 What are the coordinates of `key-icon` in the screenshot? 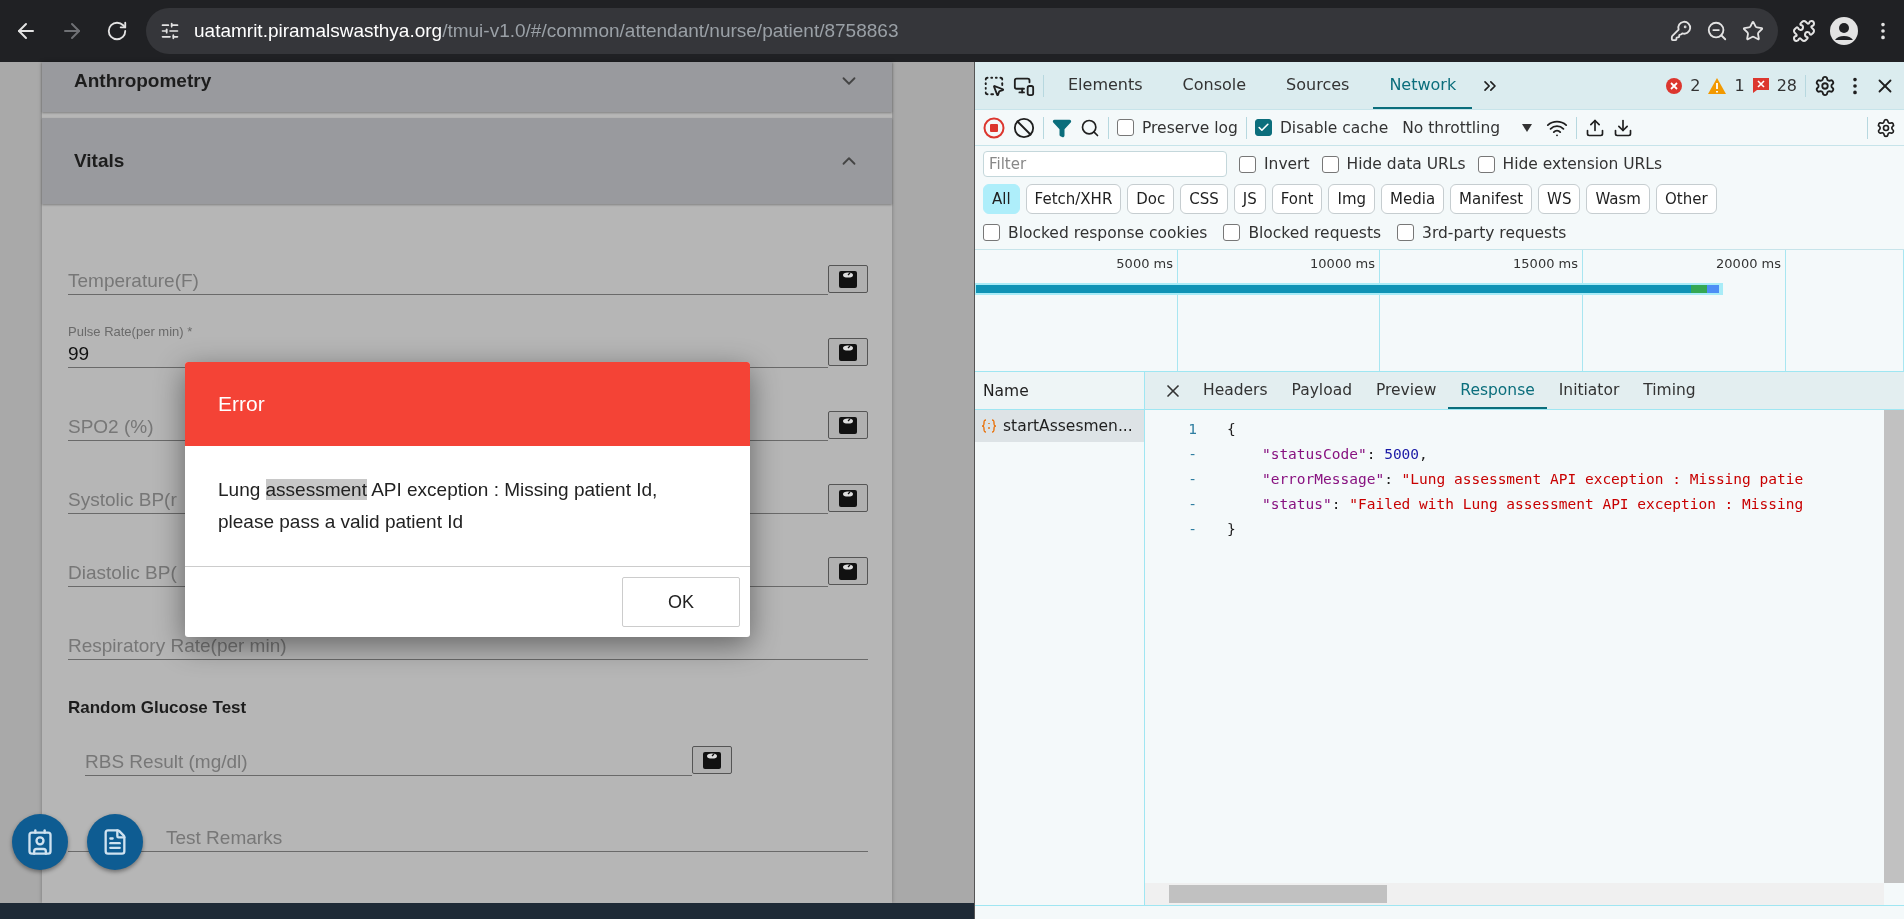 It's located at (1681, 31).